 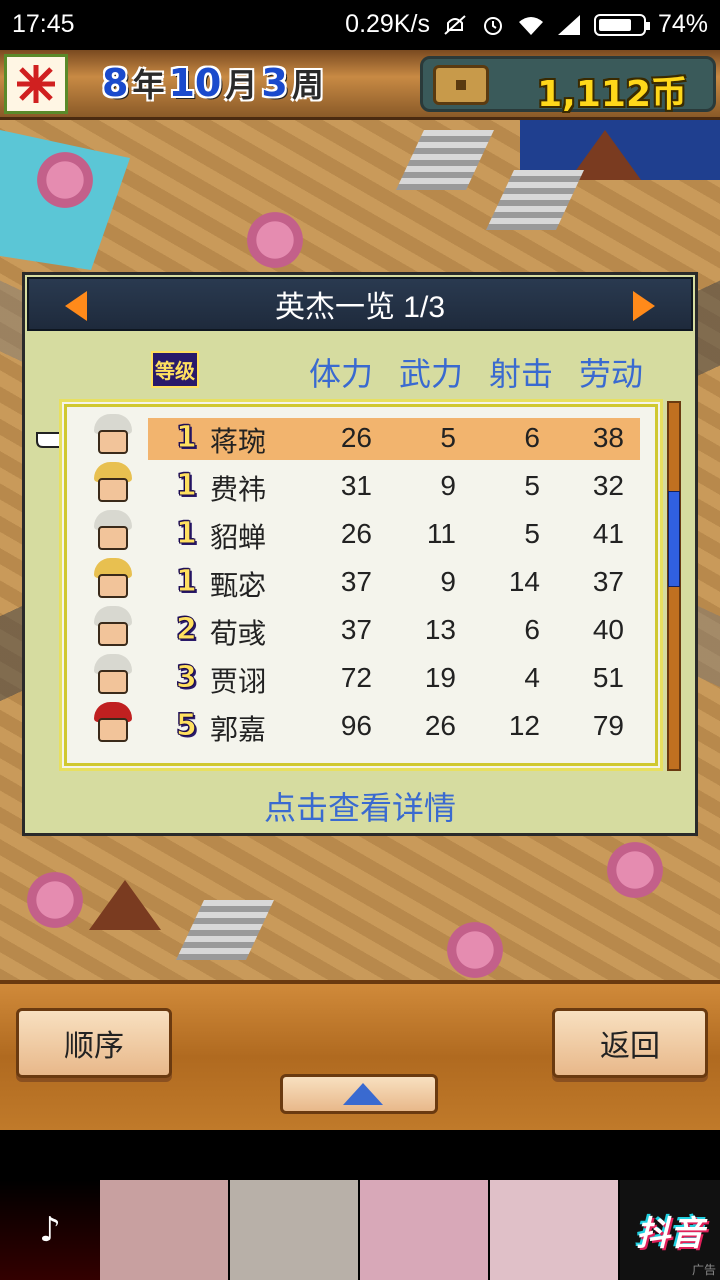 I want to click on hero-name: 费祎, so click(x=238, y=489).